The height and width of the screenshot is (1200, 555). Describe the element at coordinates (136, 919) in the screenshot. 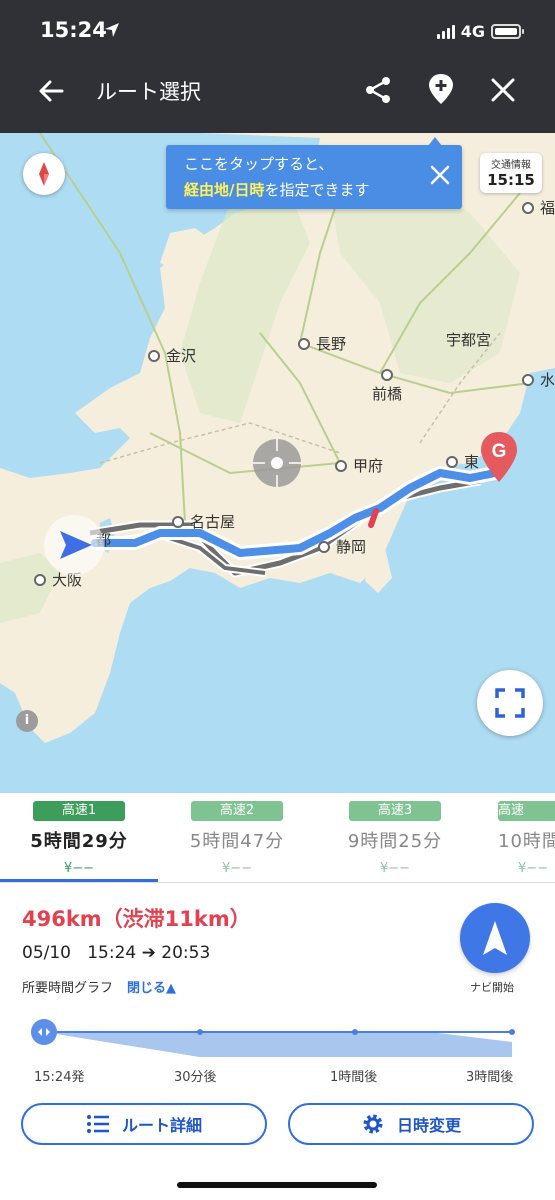

I see `route-distance: 496km（渋滞11km）` at that location.